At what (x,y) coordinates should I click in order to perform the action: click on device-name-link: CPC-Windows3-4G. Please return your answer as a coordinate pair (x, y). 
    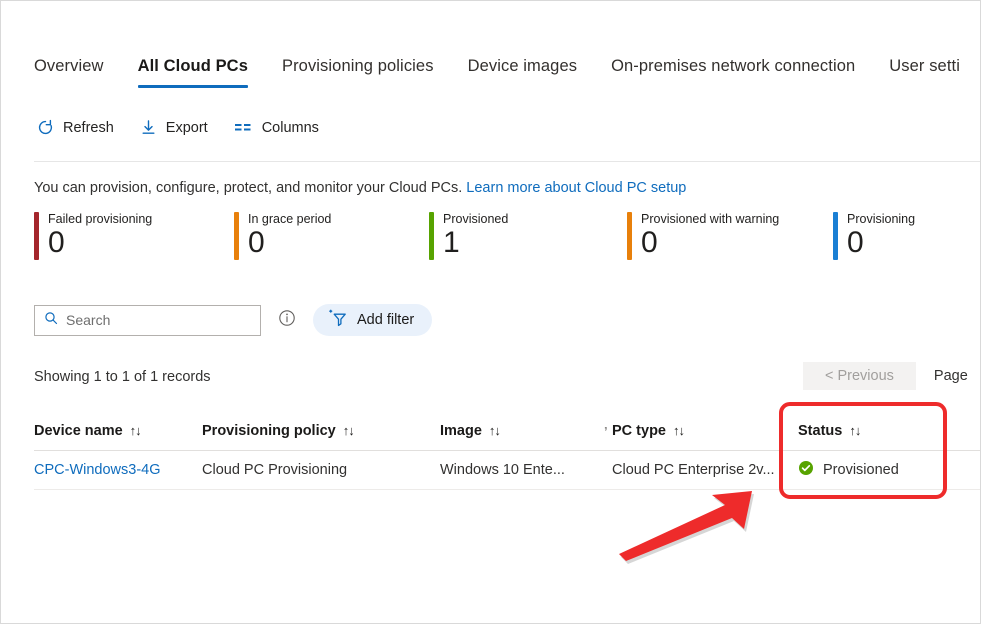
    Looking at the image, I should click on (97, 470).